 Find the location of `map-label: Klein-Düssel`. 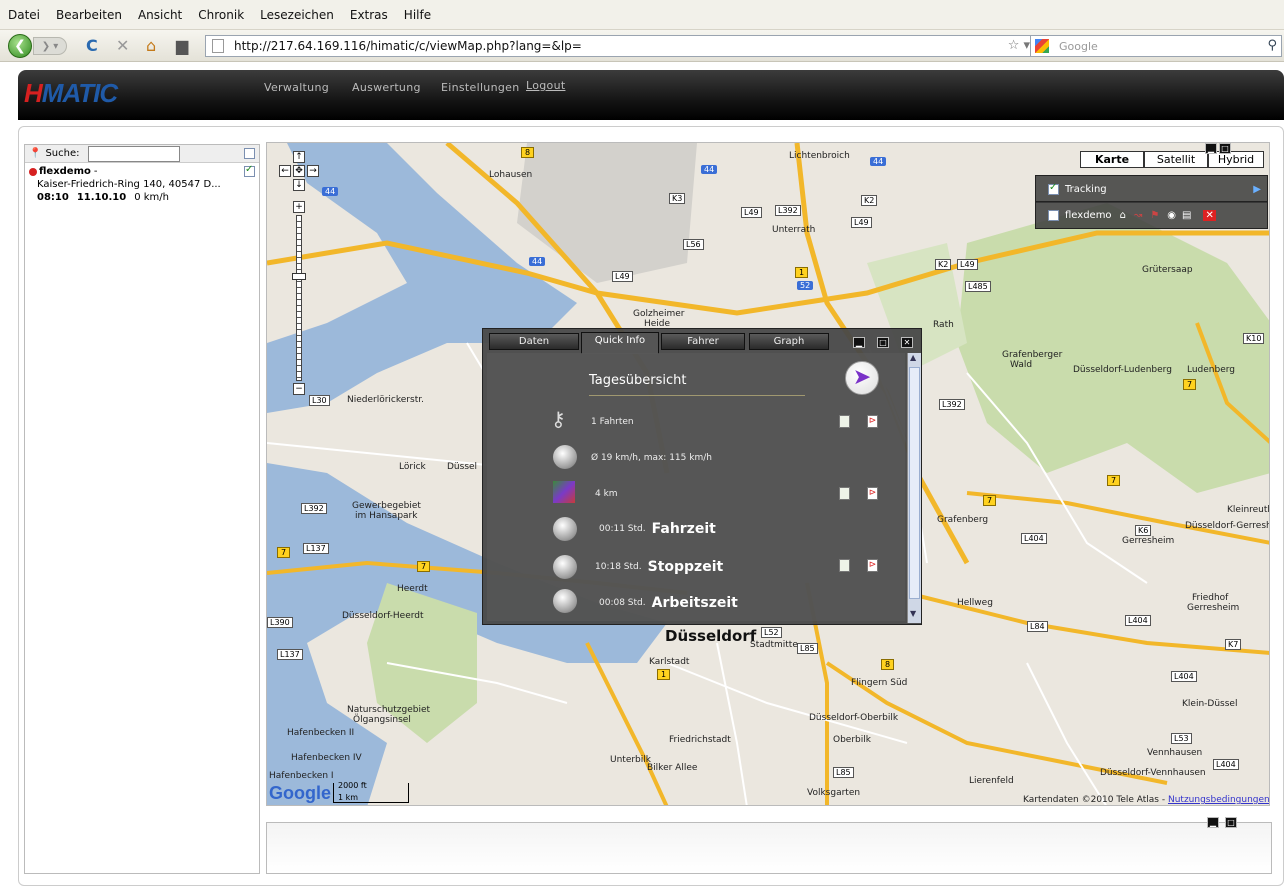

map-label: Klein-Düssel is located at coordinates (1210, 704).